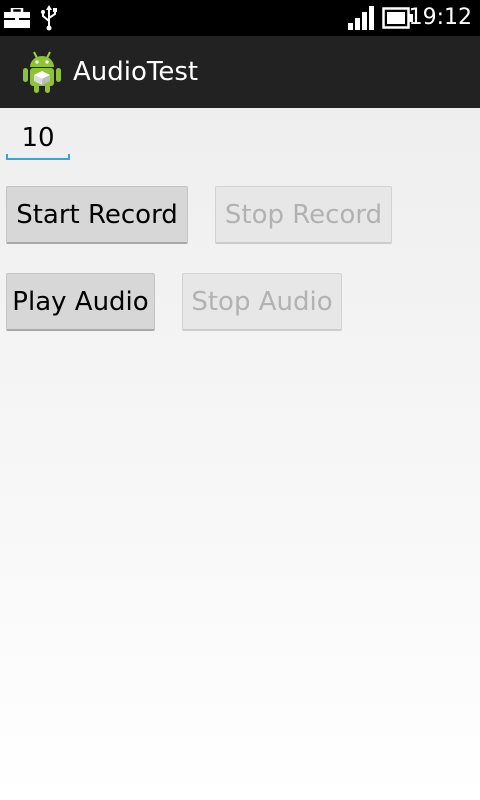 The height and width of the screenshot is (800, 480). Describe the element at coordinates (17, 18) in the screenshot. I see `briefcase-icon` at that location.